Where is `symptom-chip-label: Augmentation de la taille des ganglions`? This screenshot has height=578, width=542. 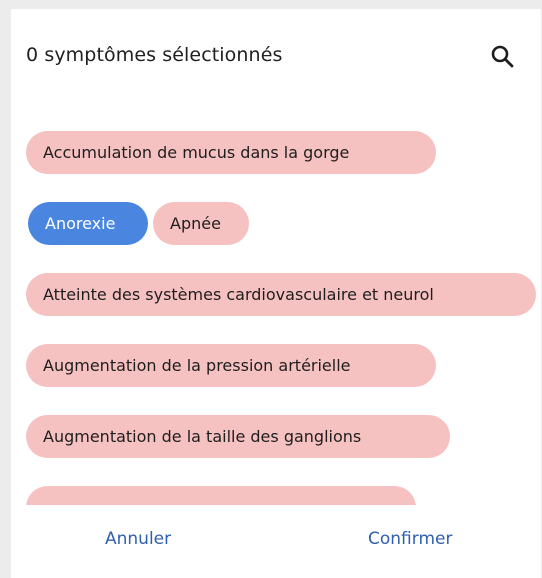
symptom-chip-label: Augmentation de la taille des ganglions is located at coordinates (202, 436).